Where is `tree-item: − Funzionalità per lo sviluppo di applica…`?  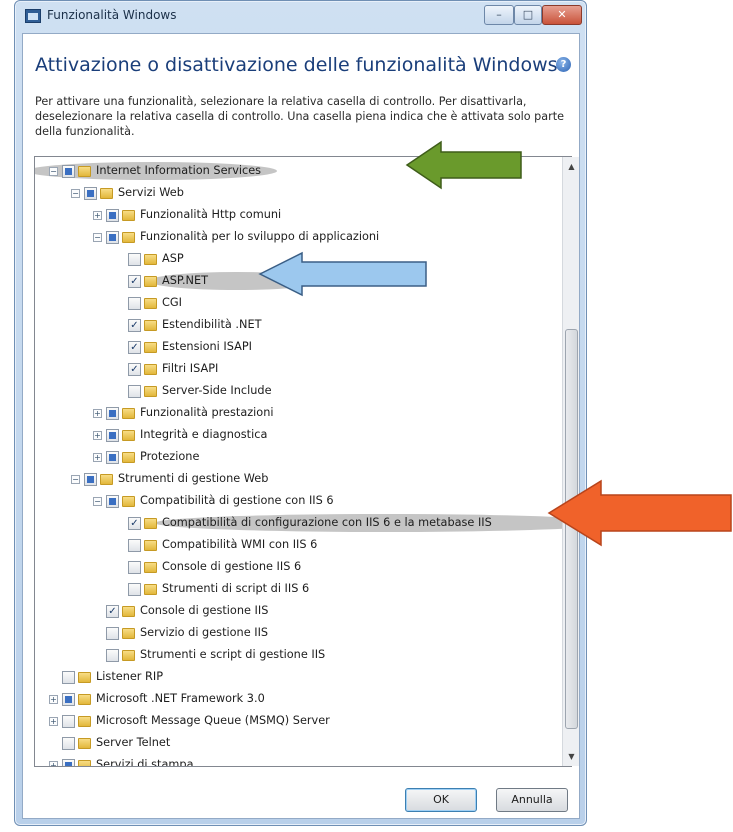 tree-item: − Funzionalità per lo sviluppo di applica… is located at coordinates (295, 237).